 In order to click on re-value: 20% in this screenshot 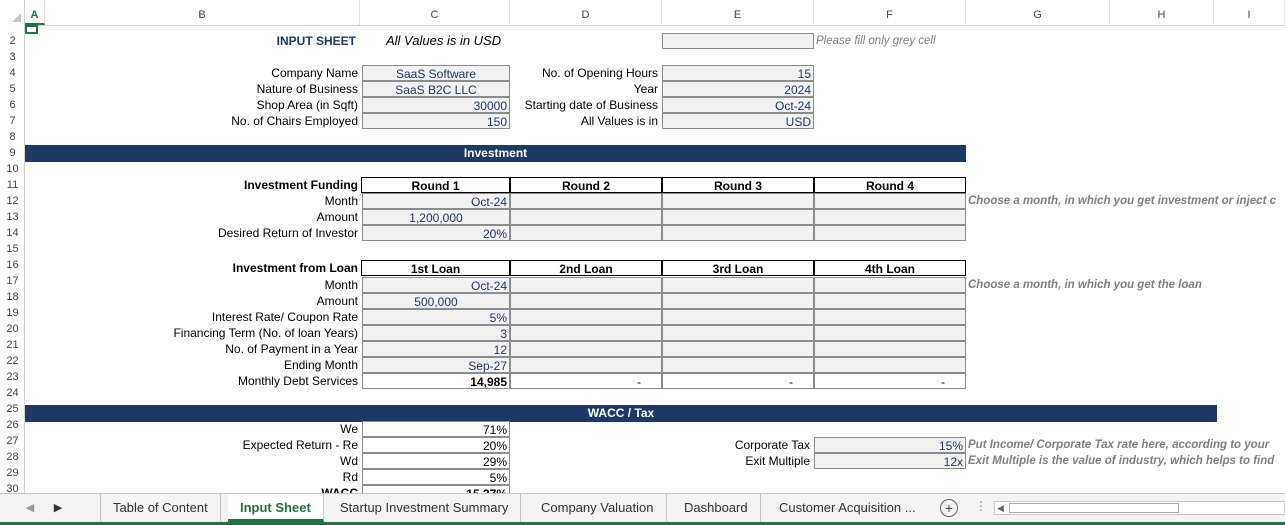, I will do `click(436, 445)`.